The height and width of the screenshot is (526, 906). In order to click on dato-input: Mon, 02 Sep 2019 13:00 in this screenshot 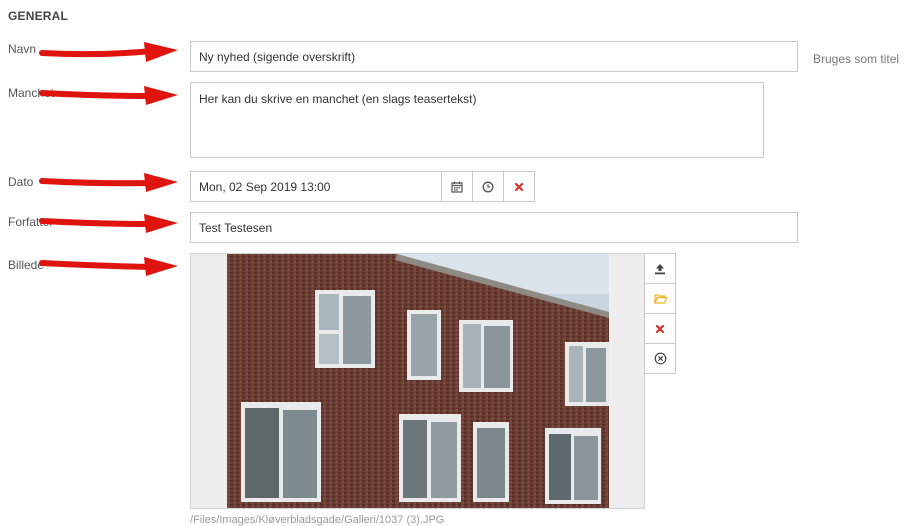, I will do `click(316, 186)`.